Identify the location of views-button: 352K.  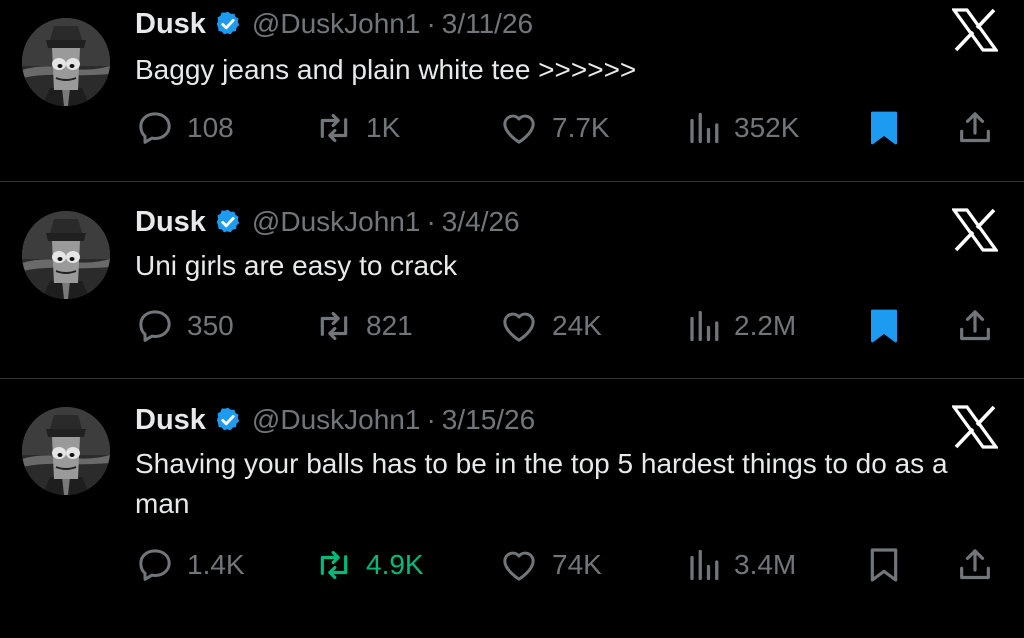
(742, 128).